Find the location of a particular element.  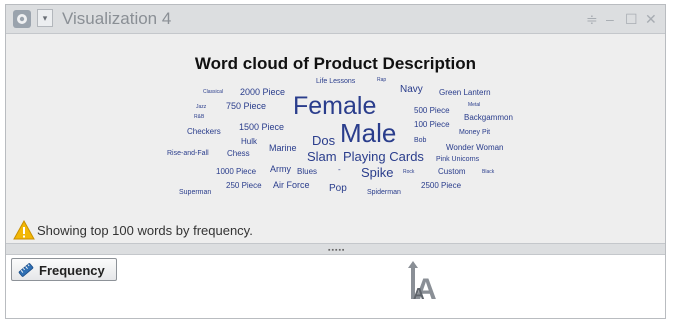

panel-splitter: ▪▪▪▪▪ is located at coordinates (335, 249).